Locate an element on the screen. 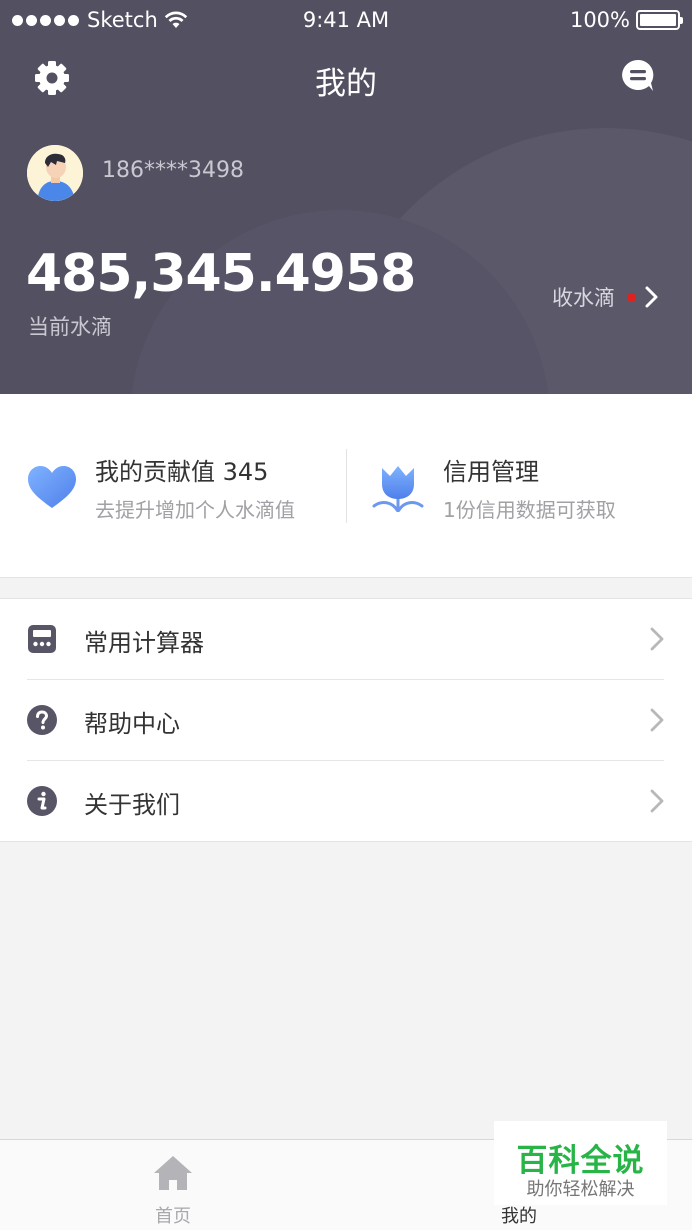  credit-title: 信用管理 is located at coordinates (491, 472).